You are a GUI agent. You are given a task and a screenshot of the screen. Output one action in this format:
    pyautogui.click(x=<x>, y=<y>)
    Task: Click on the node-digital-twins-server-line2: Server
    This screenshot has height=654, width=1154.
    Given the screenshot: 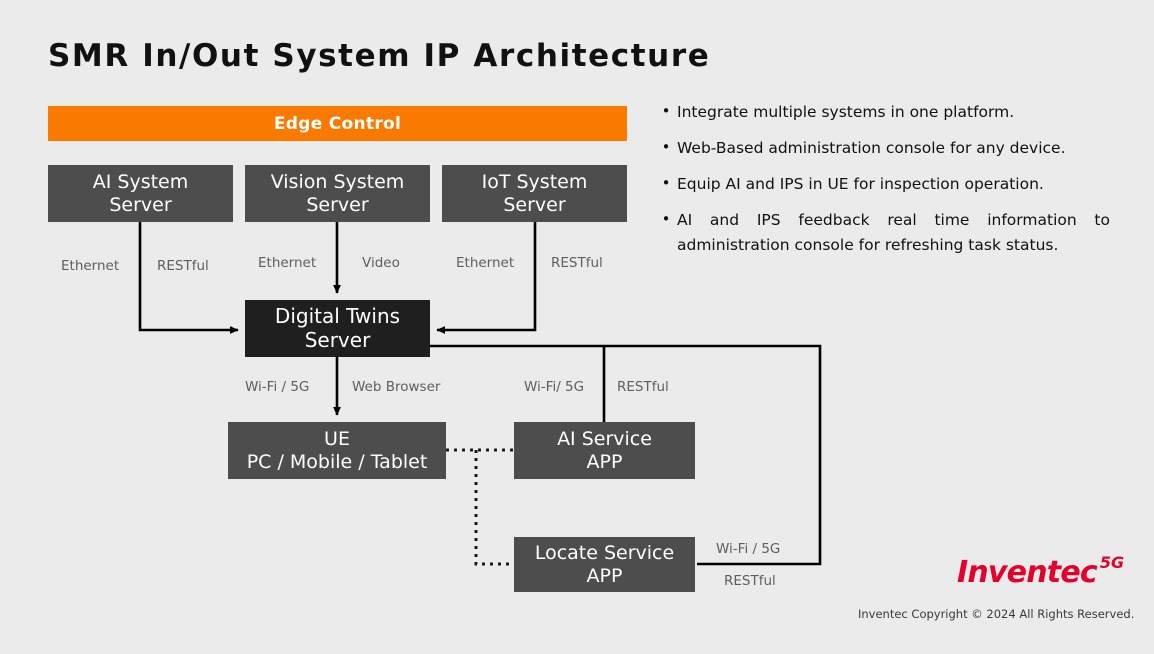 What is the action you would take?
    pyautogui.click(x=337, y=339)
    